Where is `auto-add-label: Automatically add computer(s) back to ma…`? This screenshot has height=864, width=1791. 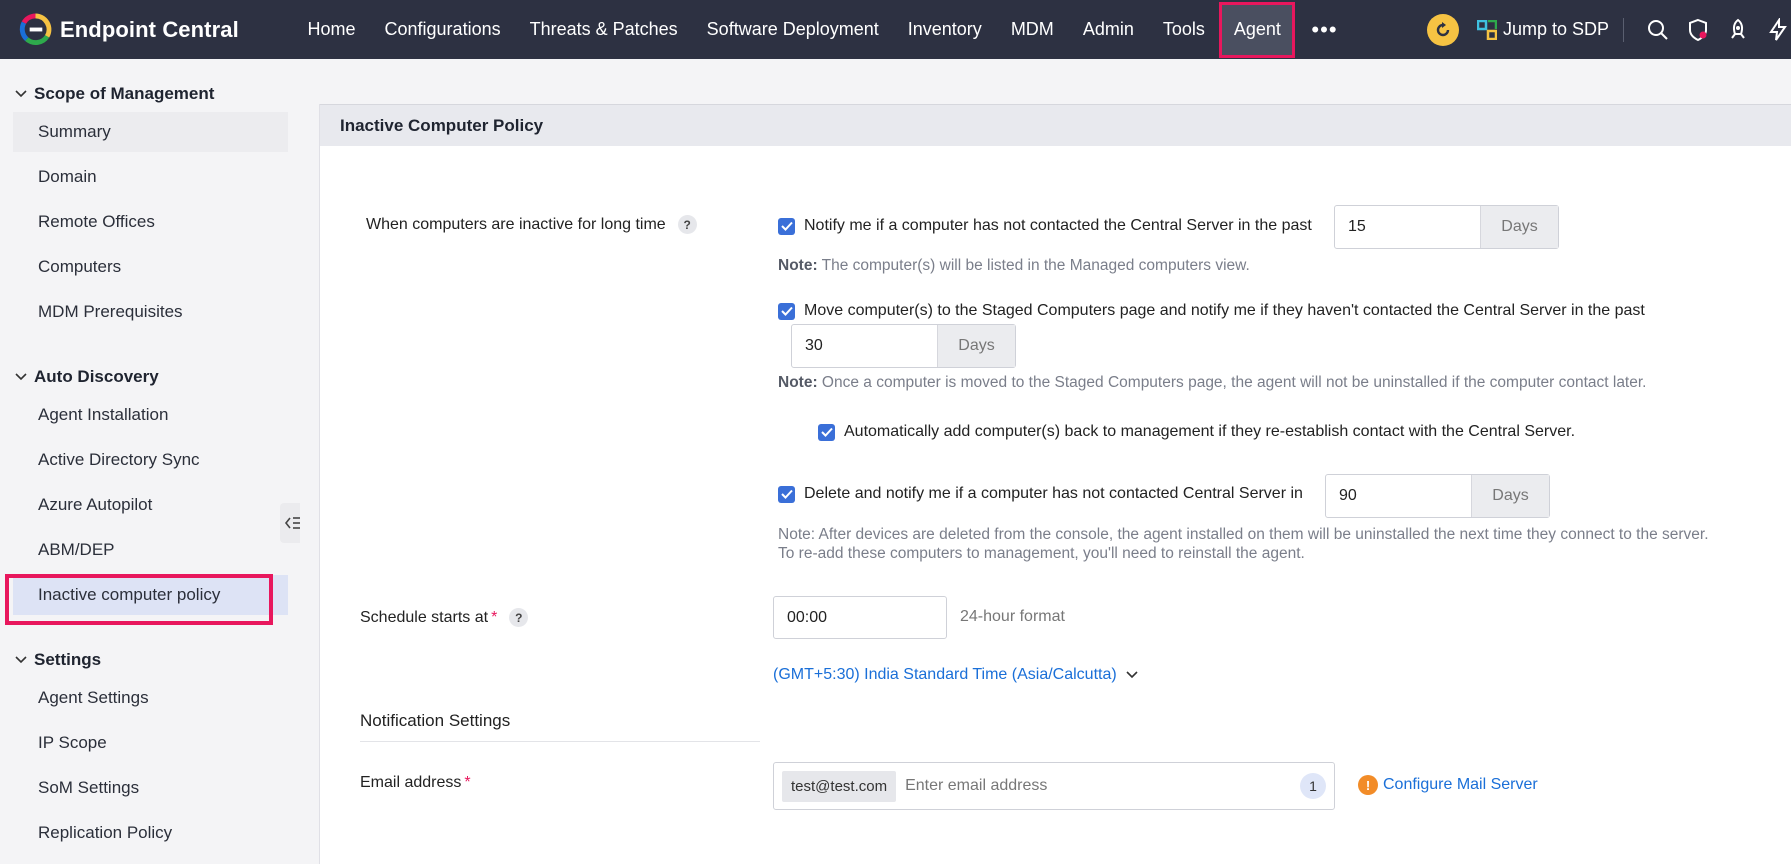
auto-add-label: Automatically add computer(s) back to ma… is located at coordinates (1210, 431).